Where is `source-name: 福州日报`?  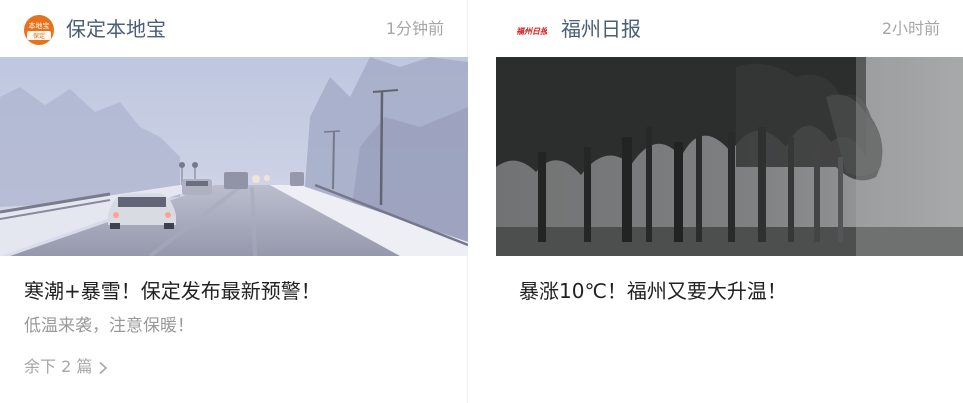
source-name: 福州日报 is located at coordinates (601, 29).